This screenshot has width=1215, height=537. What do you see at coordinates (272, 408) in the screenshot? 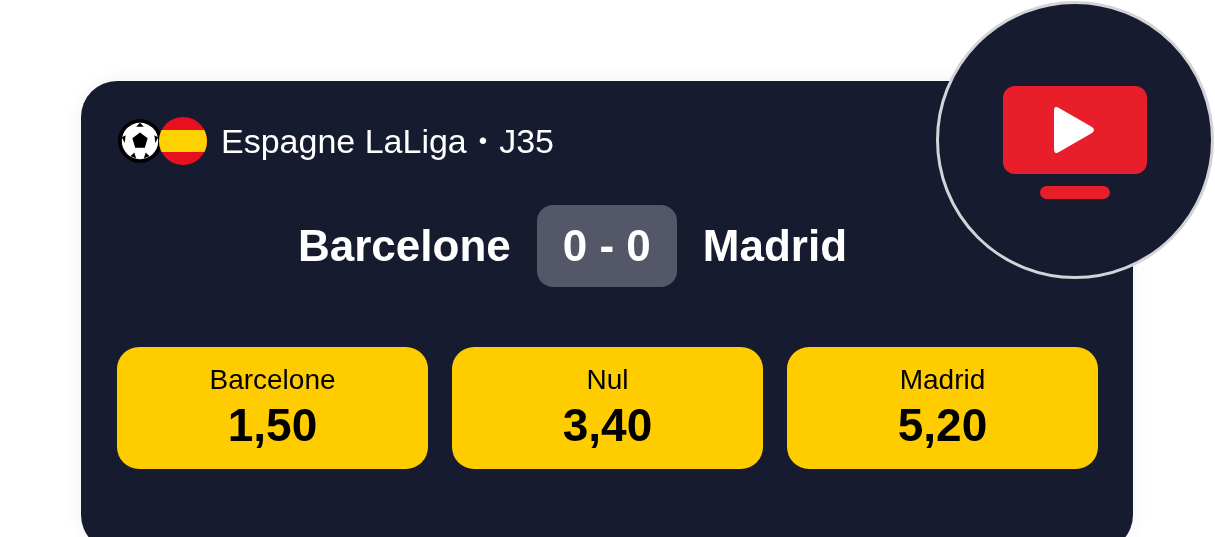
I see `odds-button: Barcelone 1,50` at bounding box center [272, 408].